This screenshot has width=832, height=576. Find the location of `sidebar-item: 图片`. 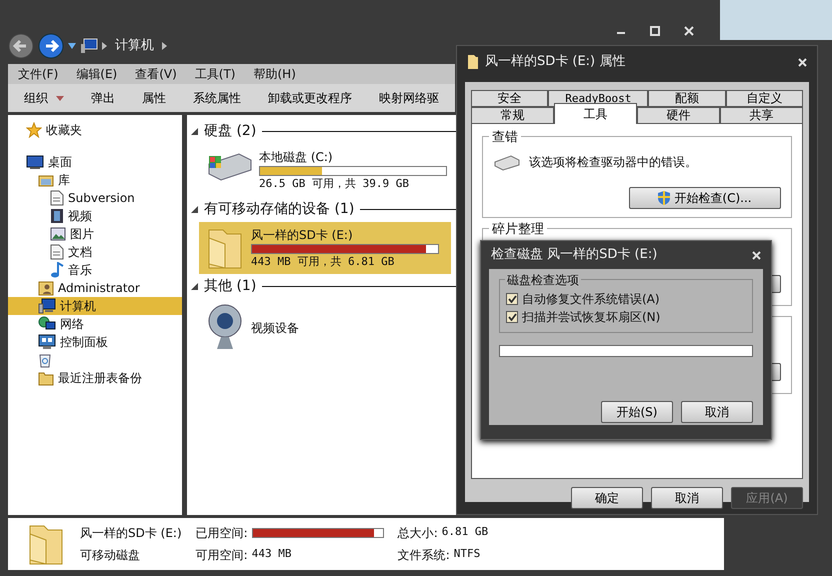

sidebar-item: 图片 is located at coordinates (95, 234).